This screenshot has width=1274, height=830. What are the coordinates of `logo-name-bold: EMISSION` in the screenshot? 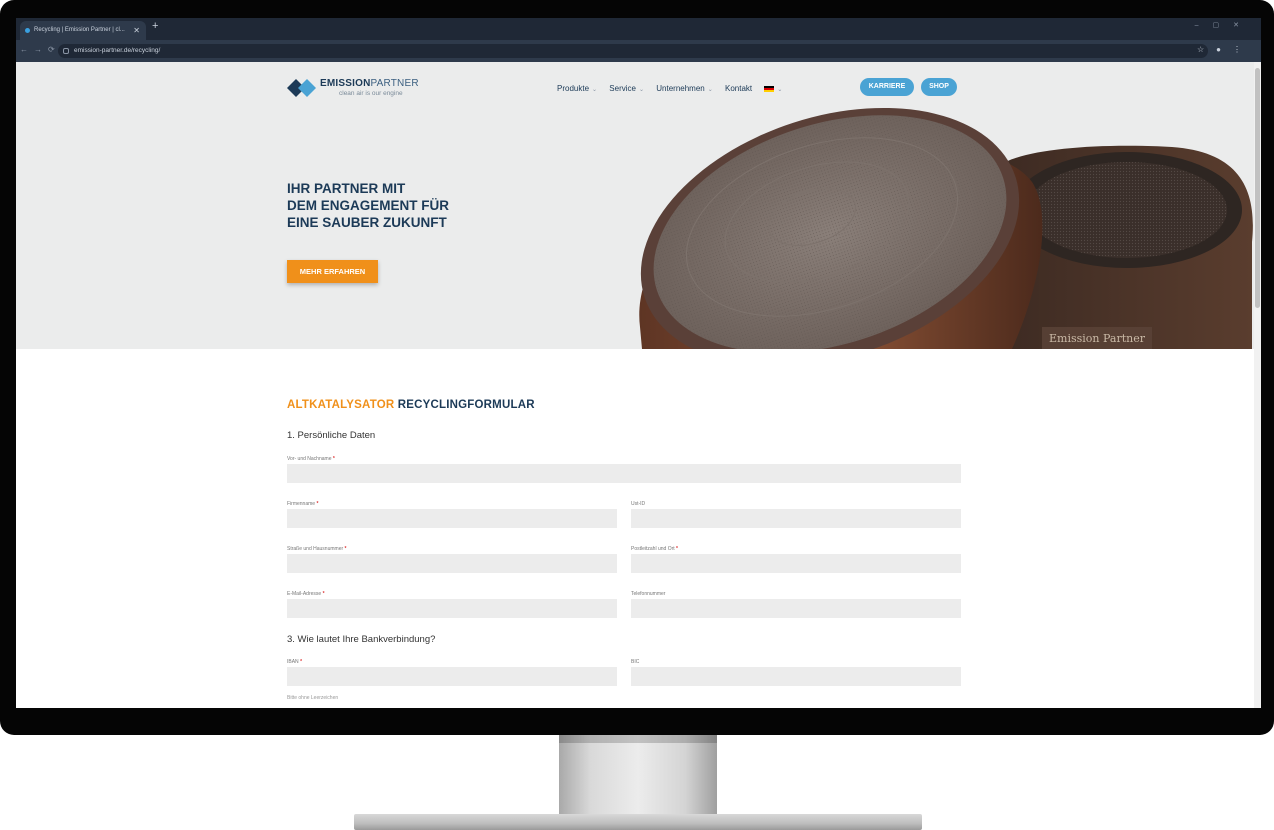 It's located at (345, 83).